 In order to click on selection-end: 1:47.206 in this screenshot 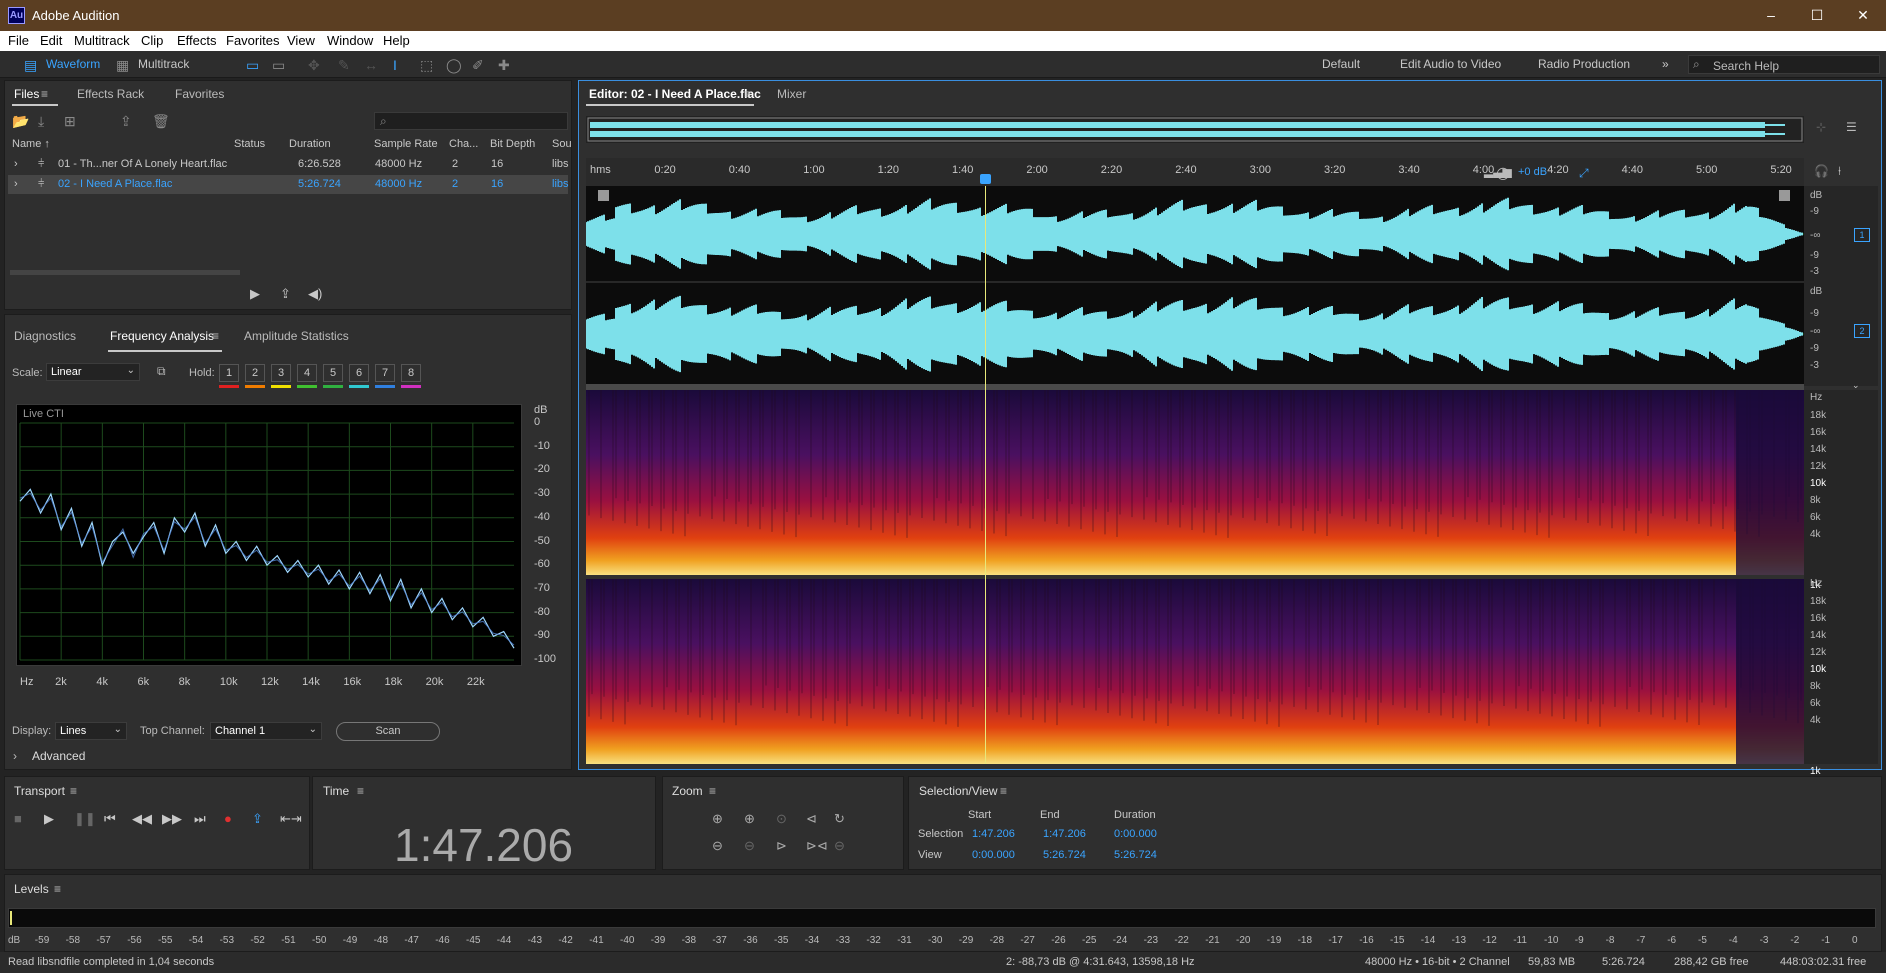, I will do `click(1064, 834)`.